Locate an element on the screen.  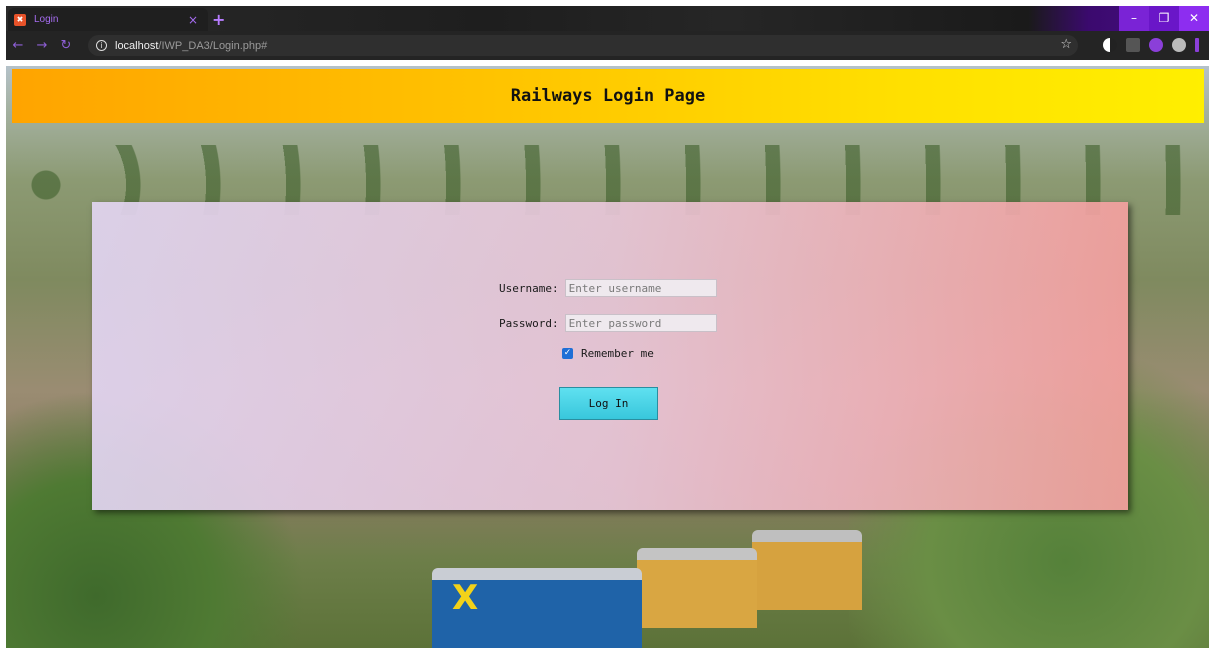
tab-strip: ✖ Login × + – ❐ ✕ is located at coordinates (607, 18).